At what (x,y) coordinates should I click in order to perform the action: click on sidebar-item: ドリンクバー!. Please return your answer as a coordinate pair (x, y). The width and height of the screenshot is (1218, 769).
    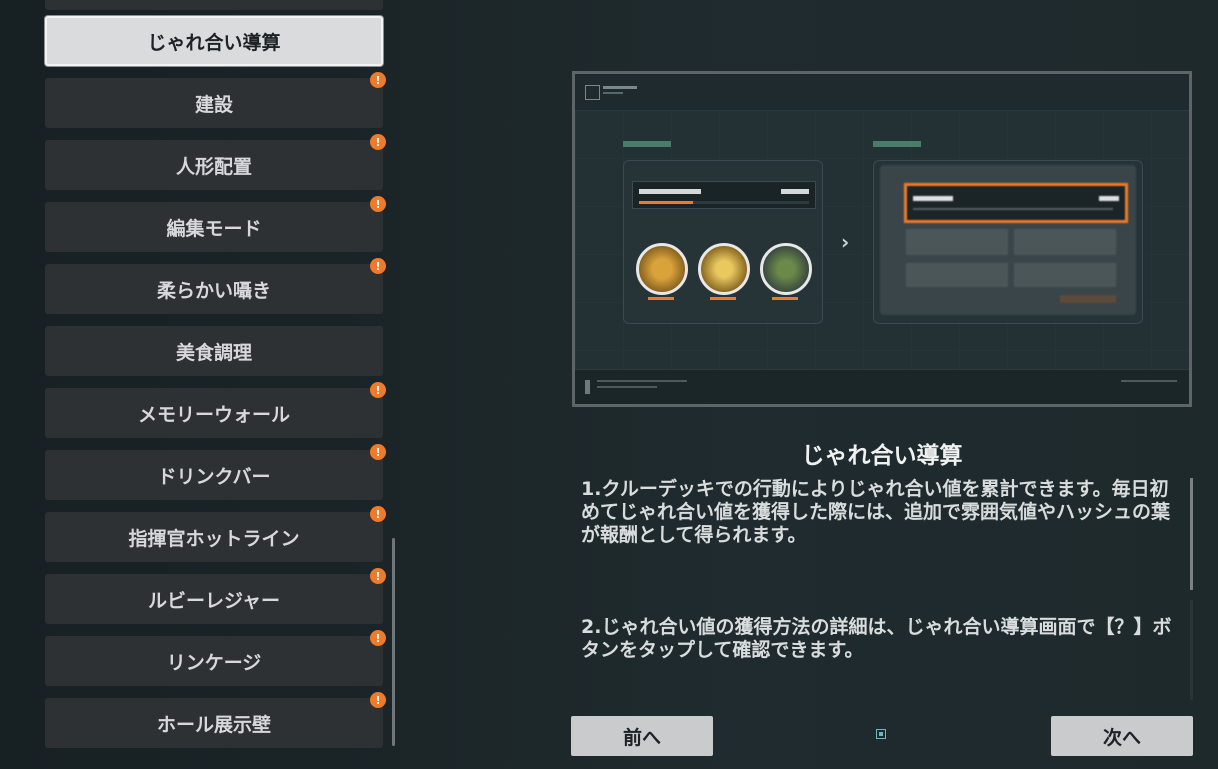
    Looking at the image, I should click on (215, 472).